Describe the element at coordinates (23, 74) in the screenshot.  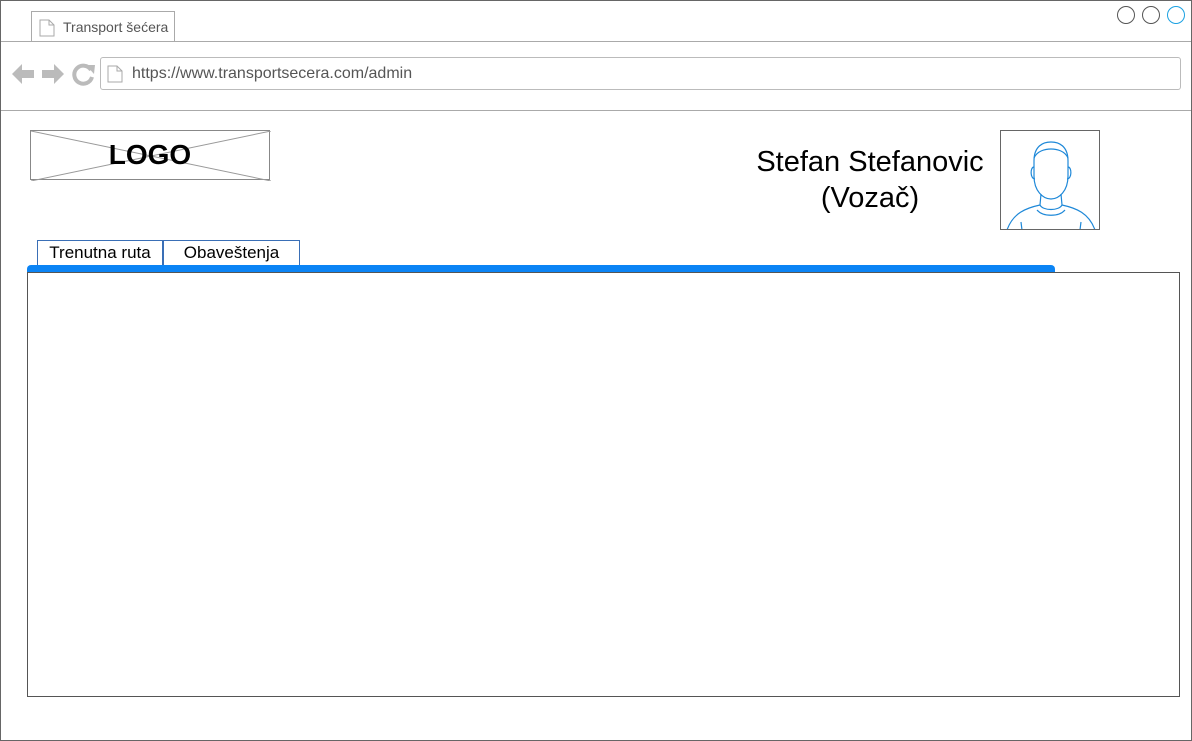
I see `back-arrow-icon` at that location.